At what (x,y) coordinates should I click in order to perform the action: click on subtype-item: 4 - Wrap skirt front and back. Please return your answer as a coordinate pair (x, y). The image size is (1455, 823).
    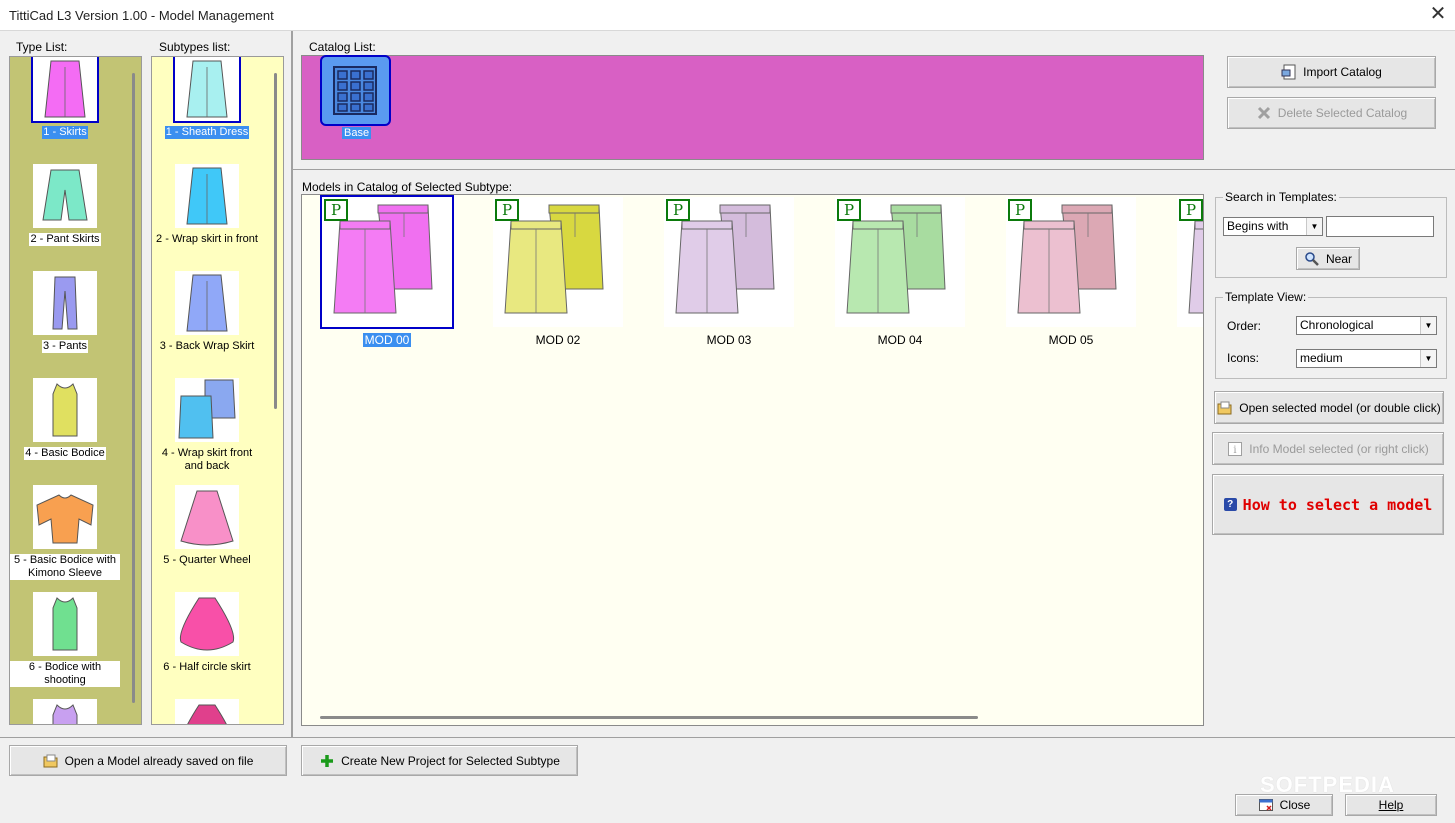
    Looking at the image, I should click on (207, 425).